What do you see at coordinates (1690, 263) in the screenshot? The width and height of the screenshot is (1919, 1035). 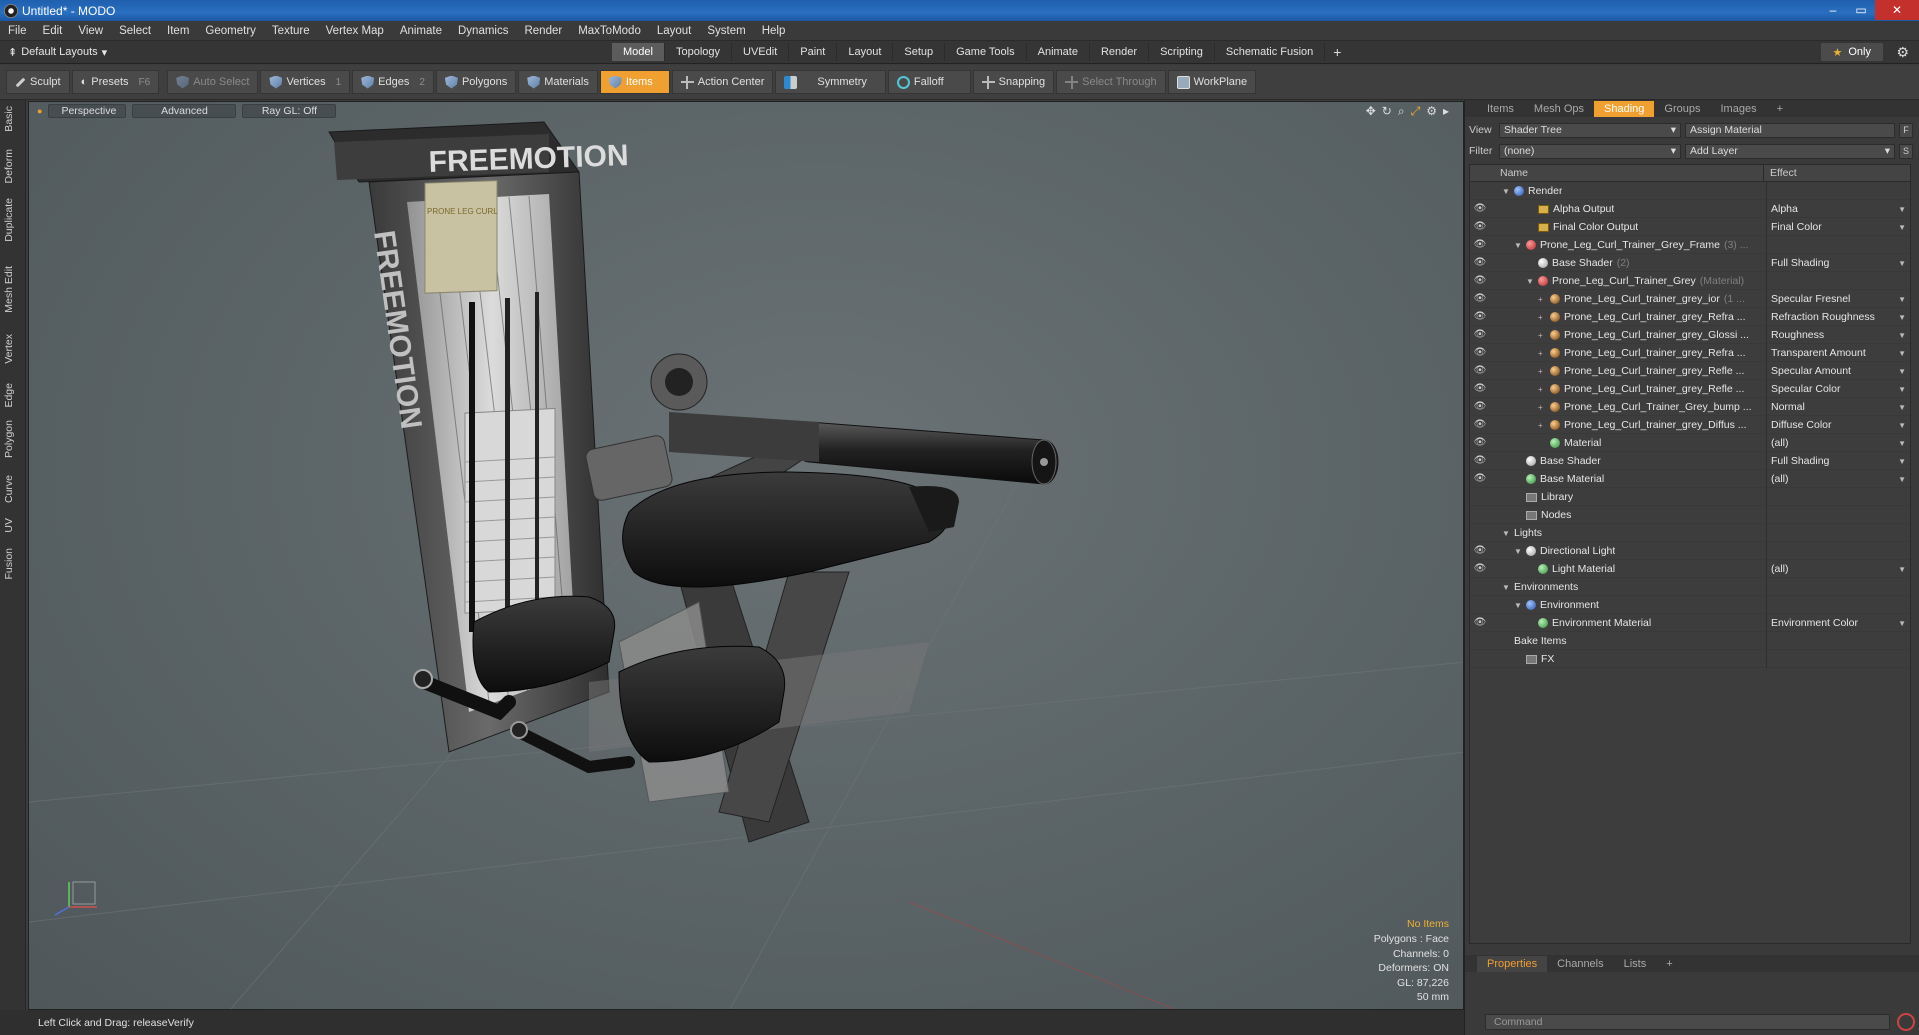 I see `table-row: 👁 Base Shader (2) Full Shading ▼` at bounding box center [1690, 263].